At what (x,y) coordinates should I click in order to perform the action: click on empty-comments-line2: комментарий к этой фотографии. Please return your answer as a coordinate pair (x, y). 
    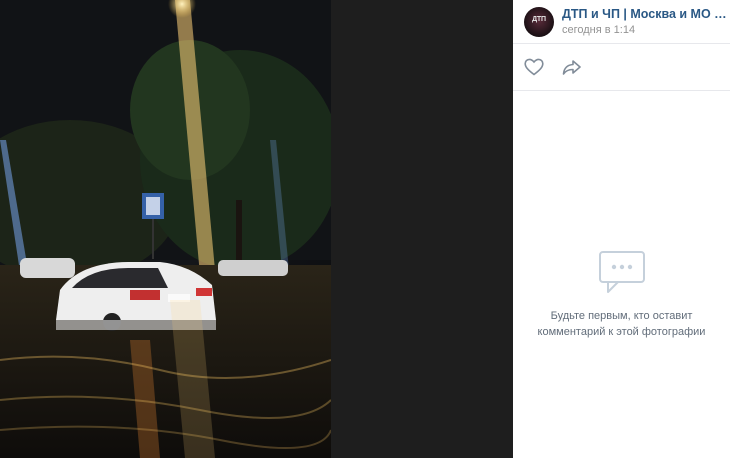
    Looking at the image, I should click on (621, 332).